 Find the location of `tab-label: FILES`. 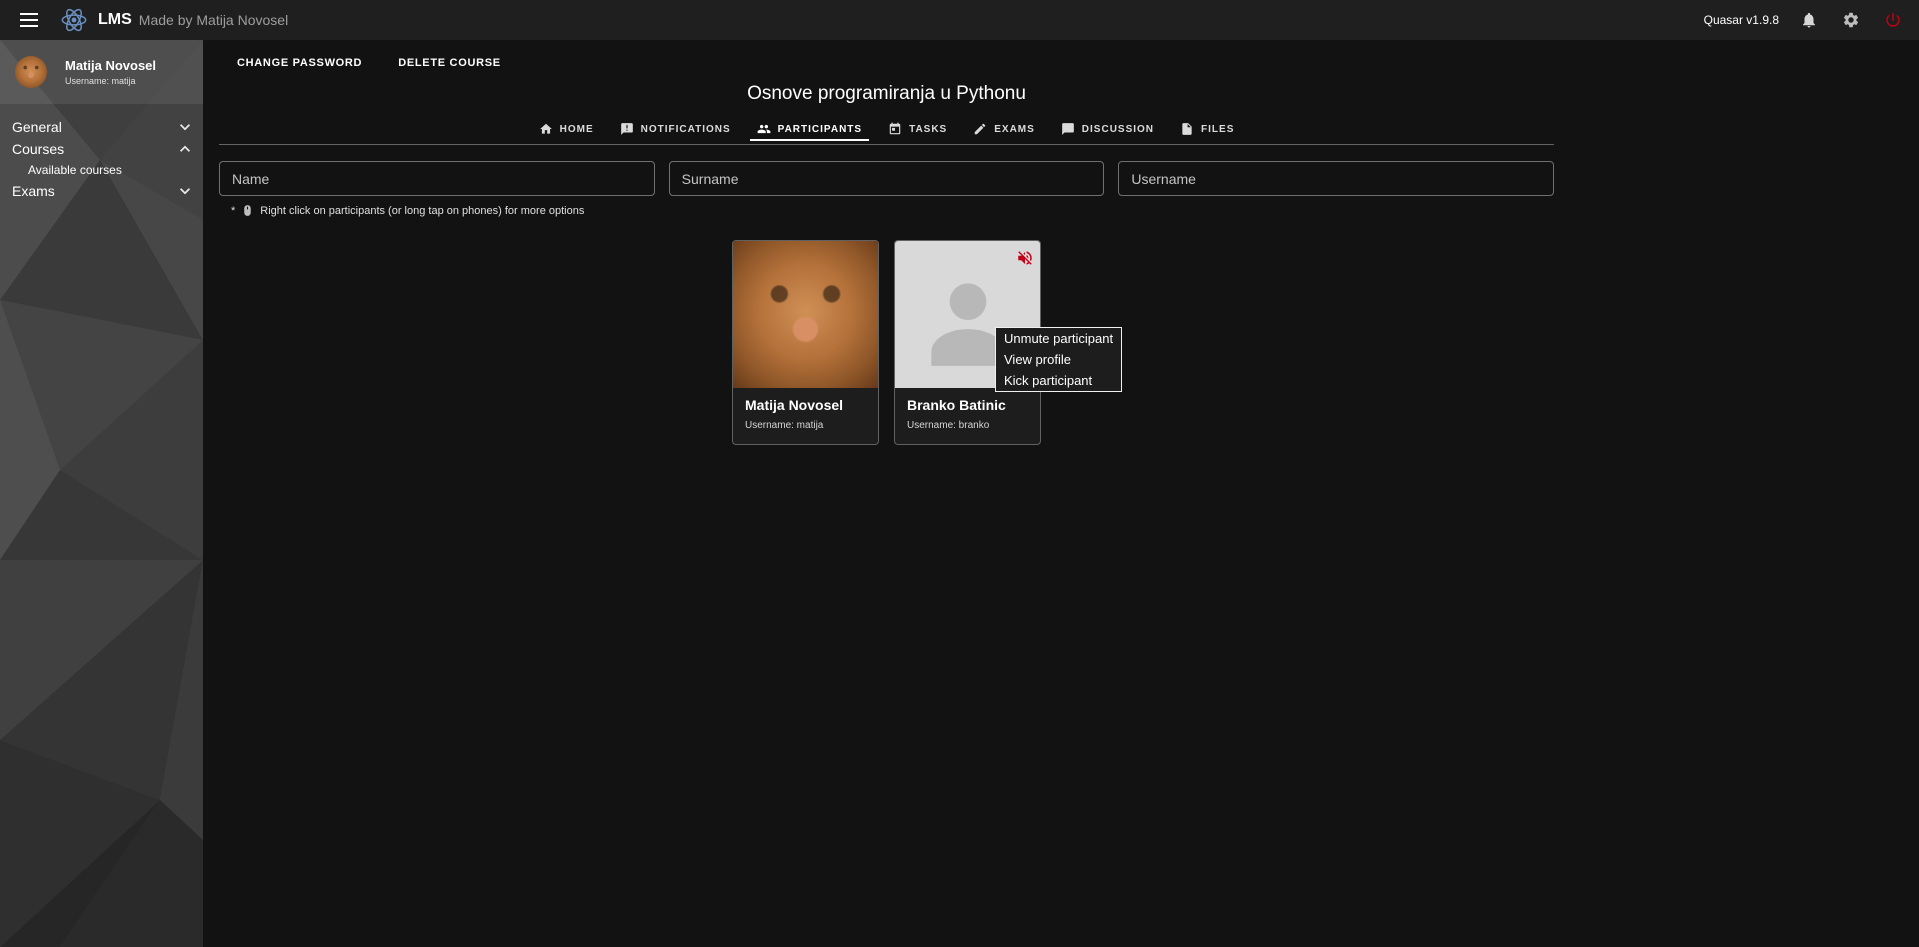

tab-label: FILES is located at coordinates (1218, 129).